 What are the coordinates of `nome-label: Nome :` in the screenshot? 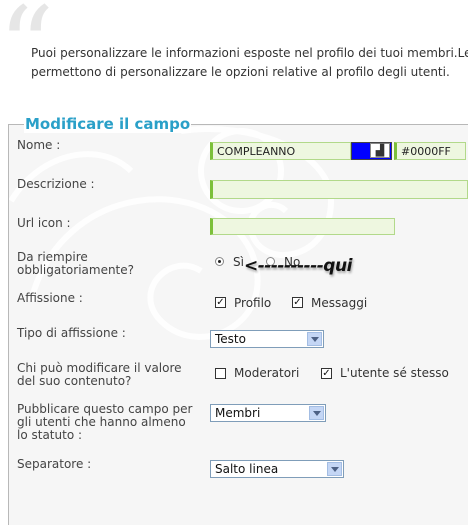 It's located at (39, 145).